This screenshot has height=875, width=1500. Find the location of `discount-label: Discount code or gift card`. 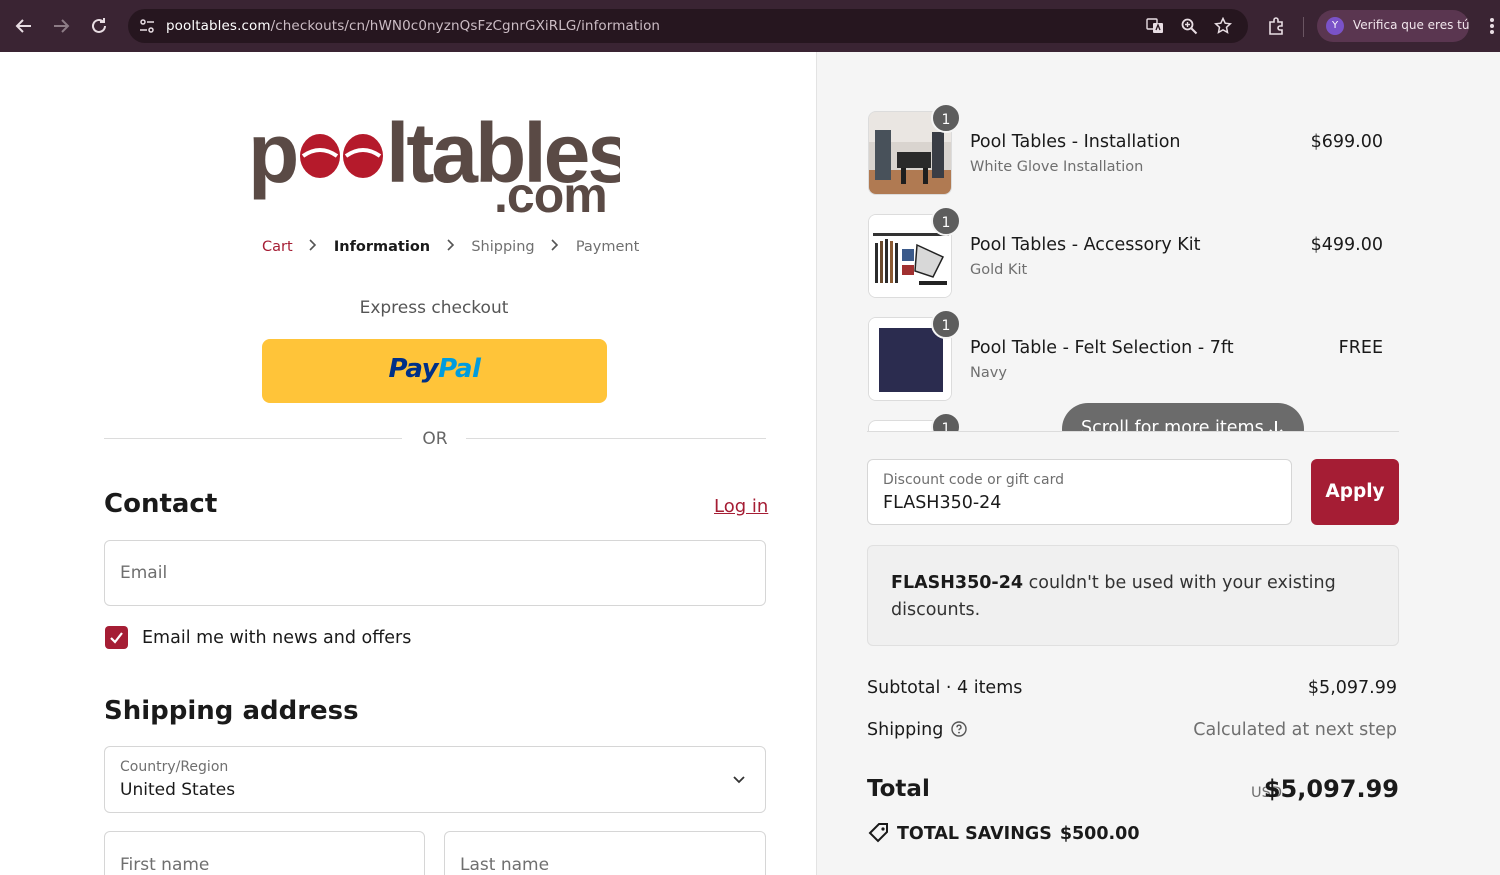

discount-label: Discount code or gift card is located at coordinates (973, 480).